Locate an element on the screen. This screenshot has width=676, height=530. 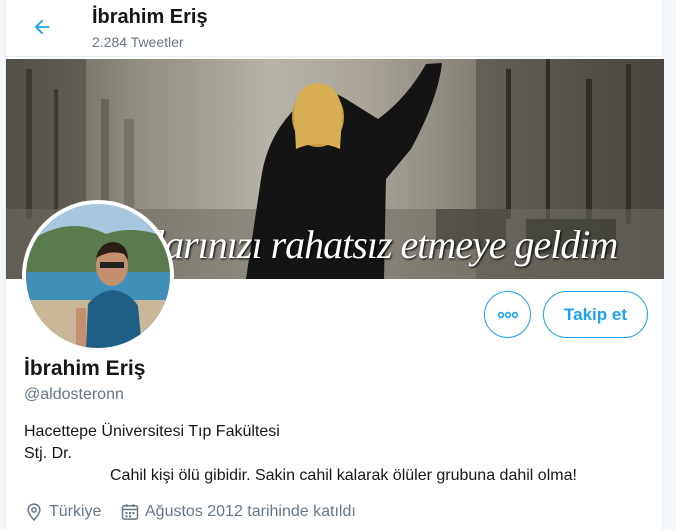
profile-name: İbrahim Eriş is located at coordinates (85, 368).